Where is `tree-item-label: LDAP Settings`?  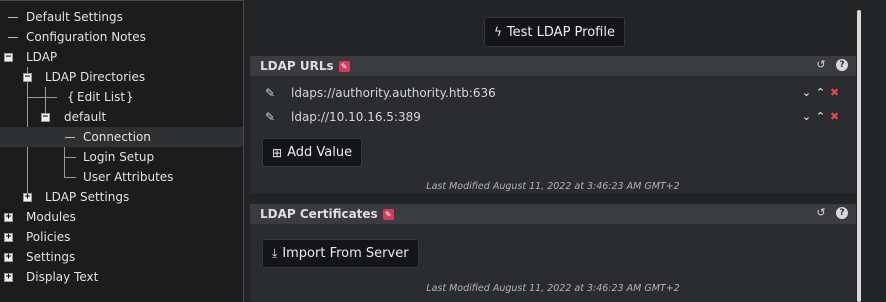 tree-item-label: LDAP Settings is located at coordinates (87, 197).